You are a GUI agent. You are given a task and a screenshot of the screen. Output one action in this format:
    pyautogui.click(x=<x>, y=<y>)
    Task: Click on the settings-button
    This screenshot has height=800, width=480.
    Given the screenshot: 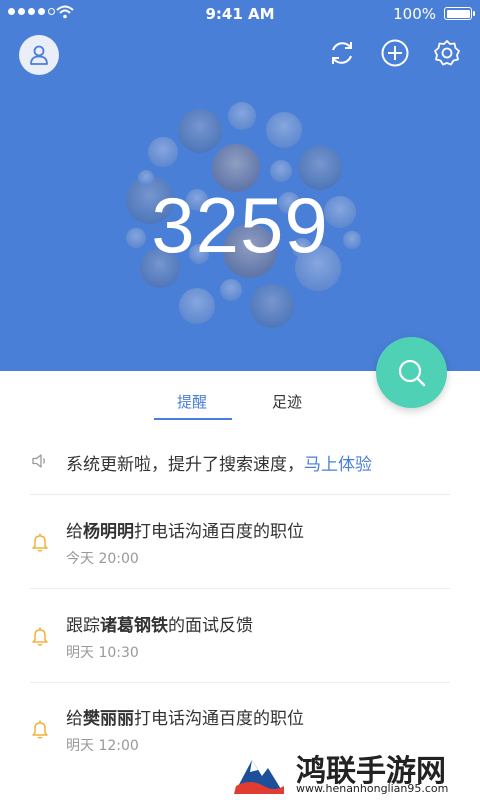 What is the action you would take?
    pyautogui.click(x=447, y=53)
    